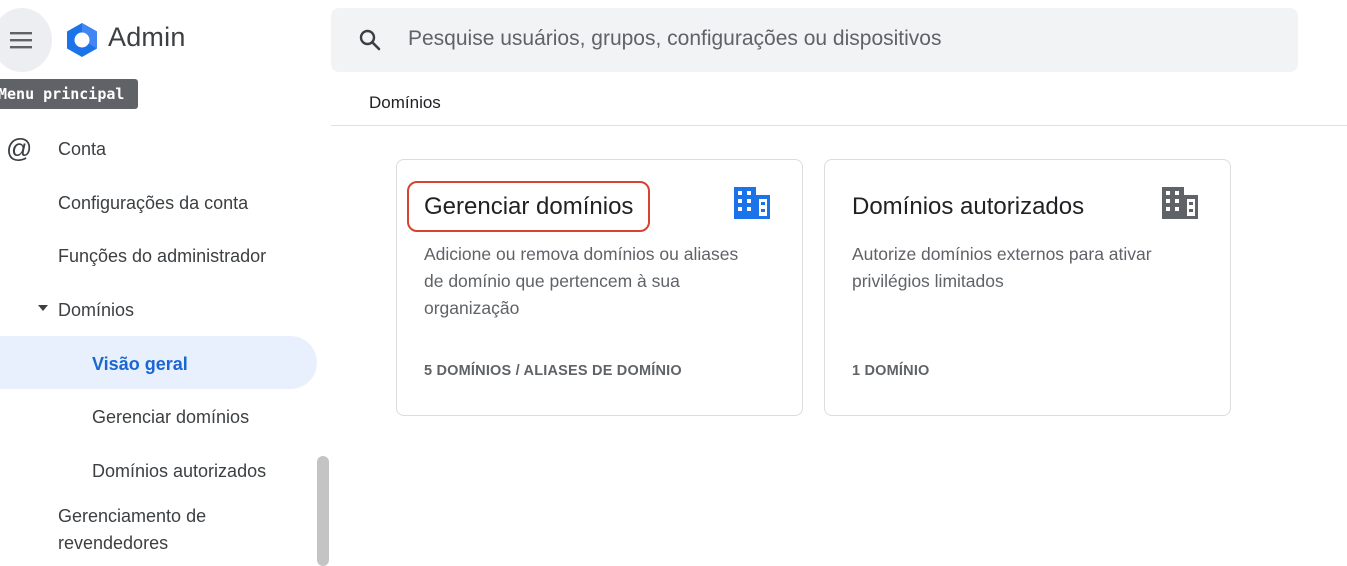 The width and height of the screenshot is (1347, 566). I want to click on card-desc-line: Autorize domínios externos para ativar, so click(1002, 254).